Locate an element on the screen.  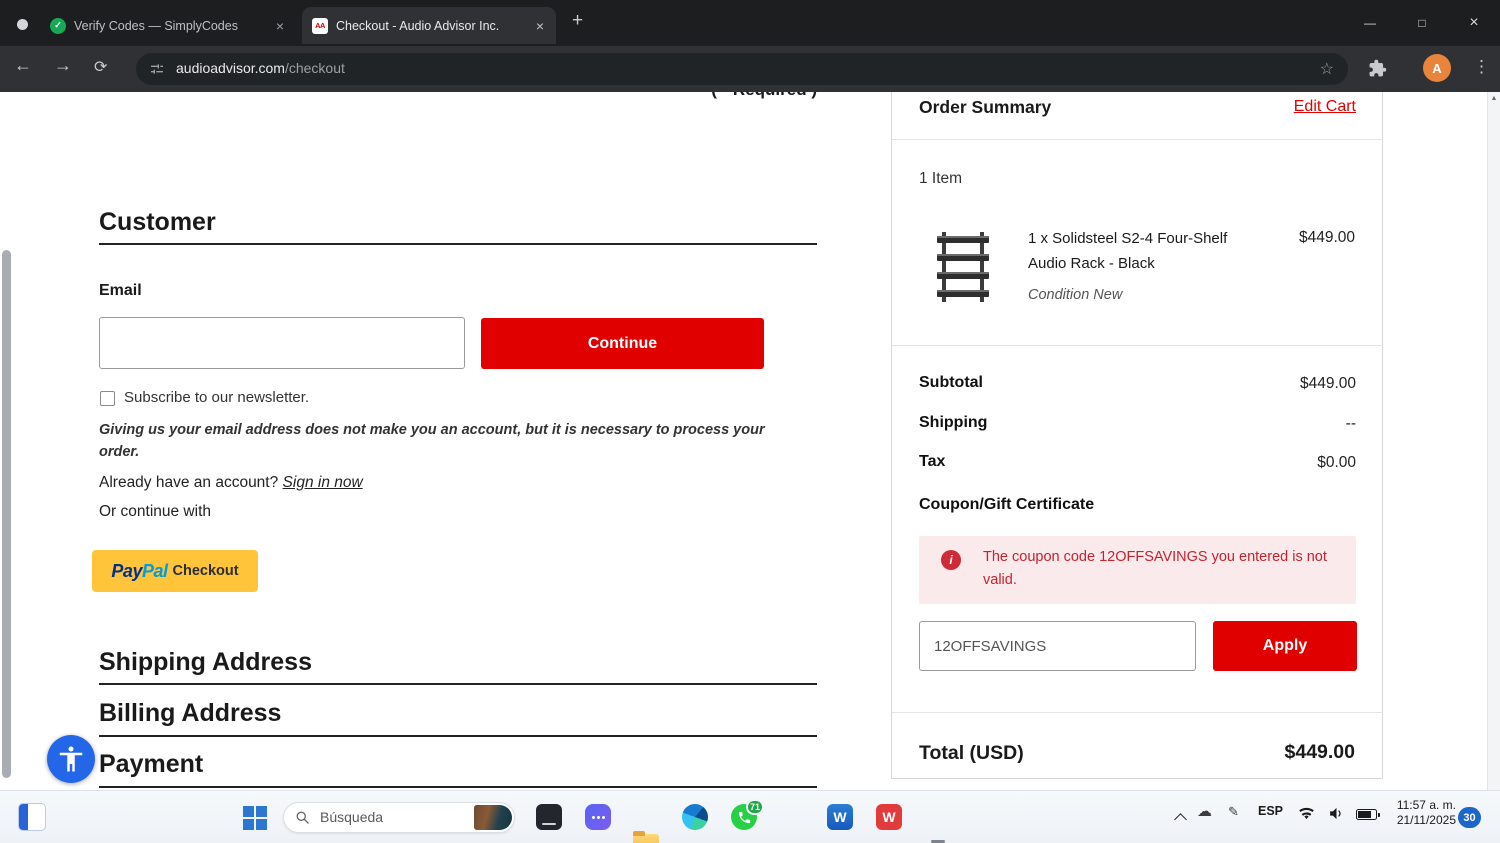
browser-menu-icon: ⋮ is located at coordinates (1481, 67).